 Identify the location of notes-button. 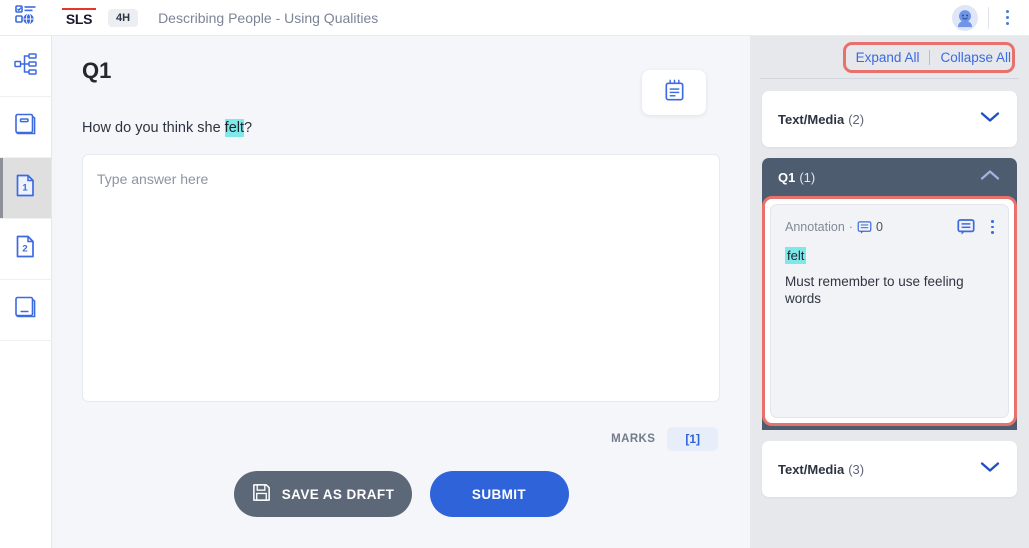
(674, 92).